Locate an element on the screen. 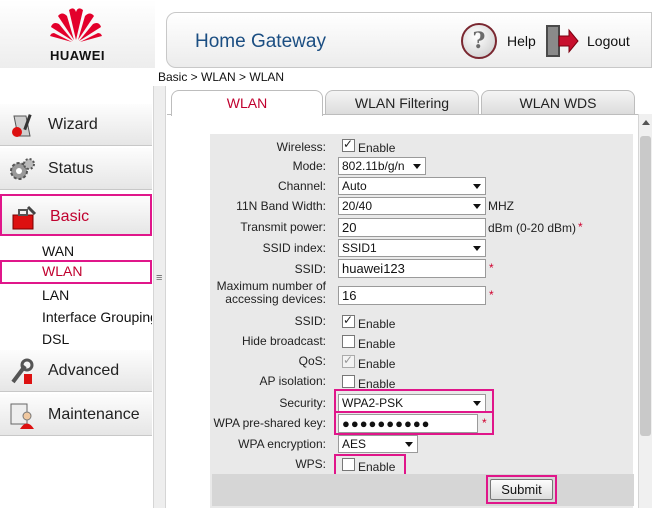 This screenshot has height=508, width=652. subitem-label: DSL is located at coordinates (56, 339).